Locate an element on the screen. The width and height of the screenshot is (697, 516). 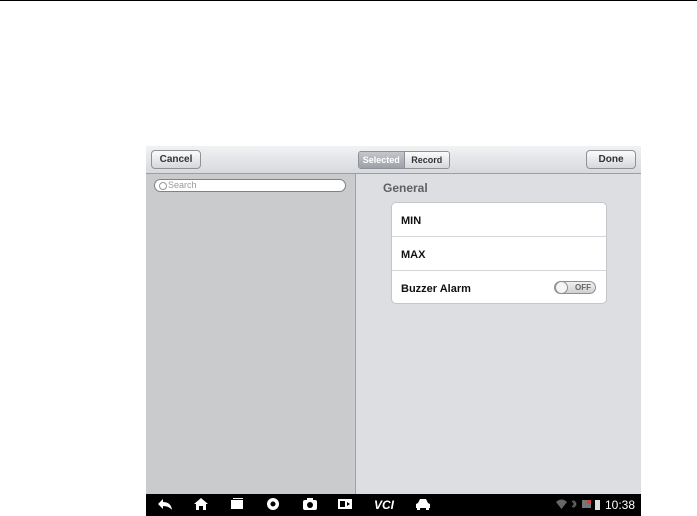
toolbar: Cancel Selected Record Done is located at coordinates (393, 160).